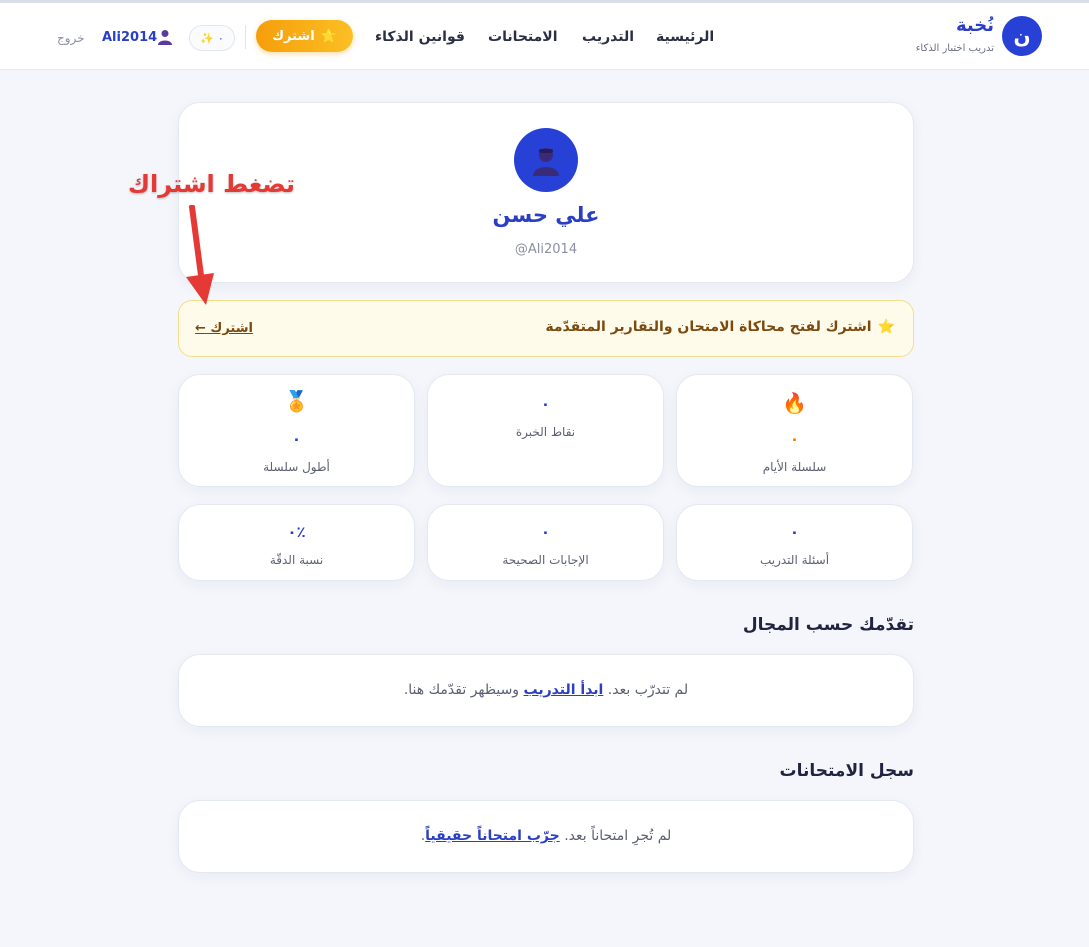 This screenshot has height=947, width=1089. Describe the element at coordinates (212, 184) in the screenshot. I see `annotation-label: تضغط اشتراك` at that location.